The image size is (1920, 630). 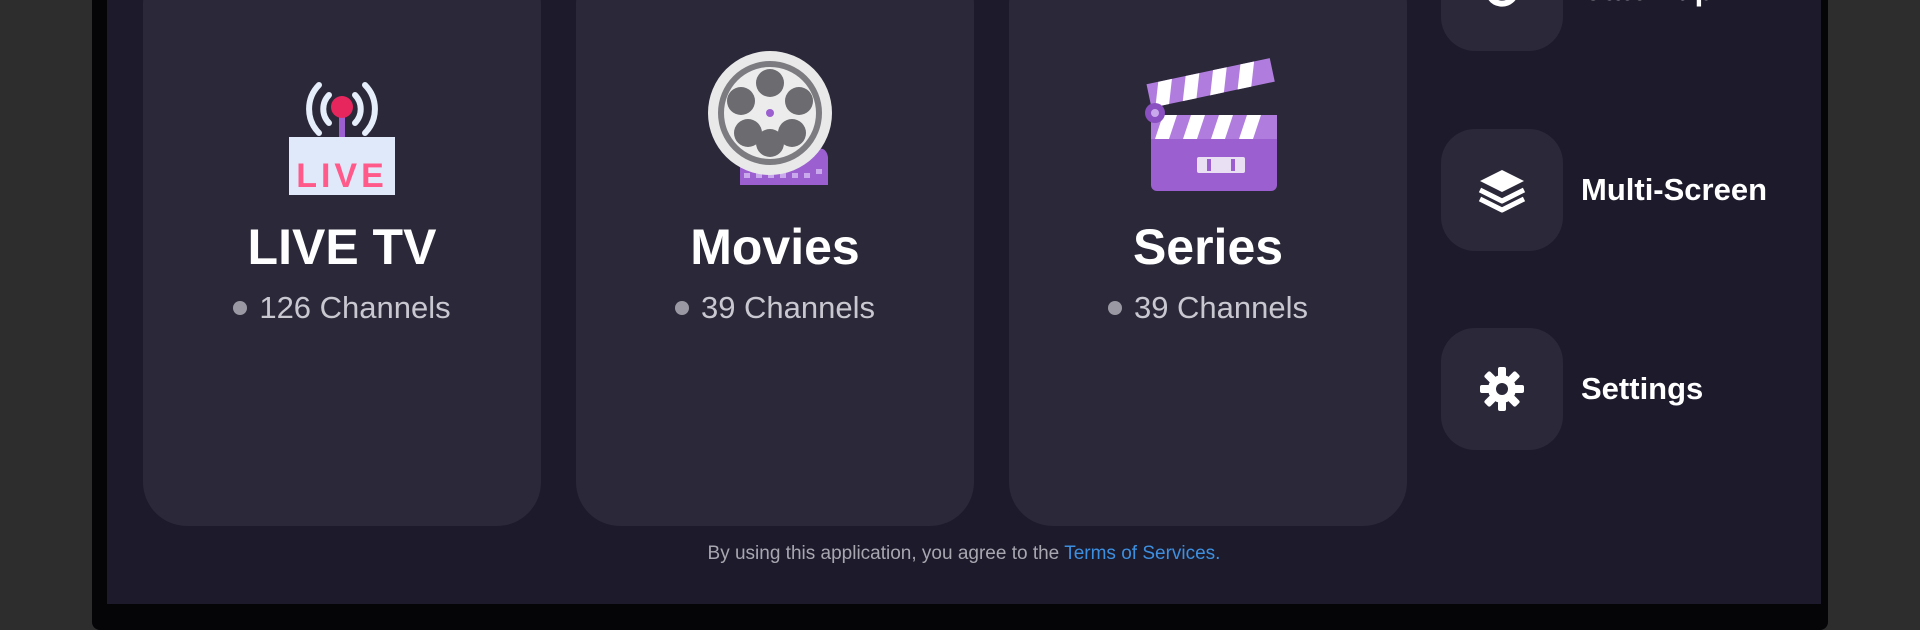 What do you see at coordinates (342, 247) in the screenshot?
I see `card-title: LIVE TV` at bounding box center [342, 247].